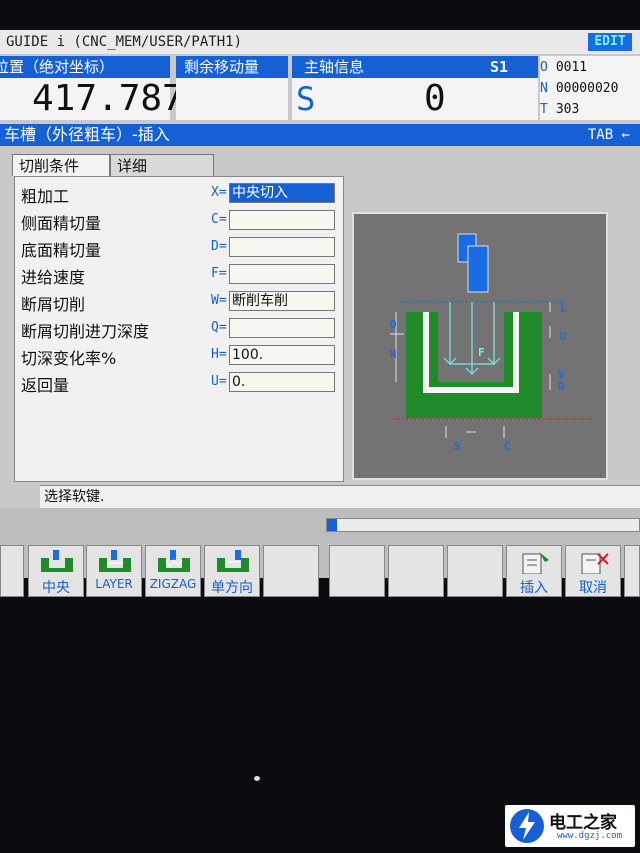 The height and width of the screenshot is (853, 640). What do you see at coordinates (415, 67) in the screenshot?
I see `spindle-header: 主轴信息 S1` at bounding box center [415, 67].